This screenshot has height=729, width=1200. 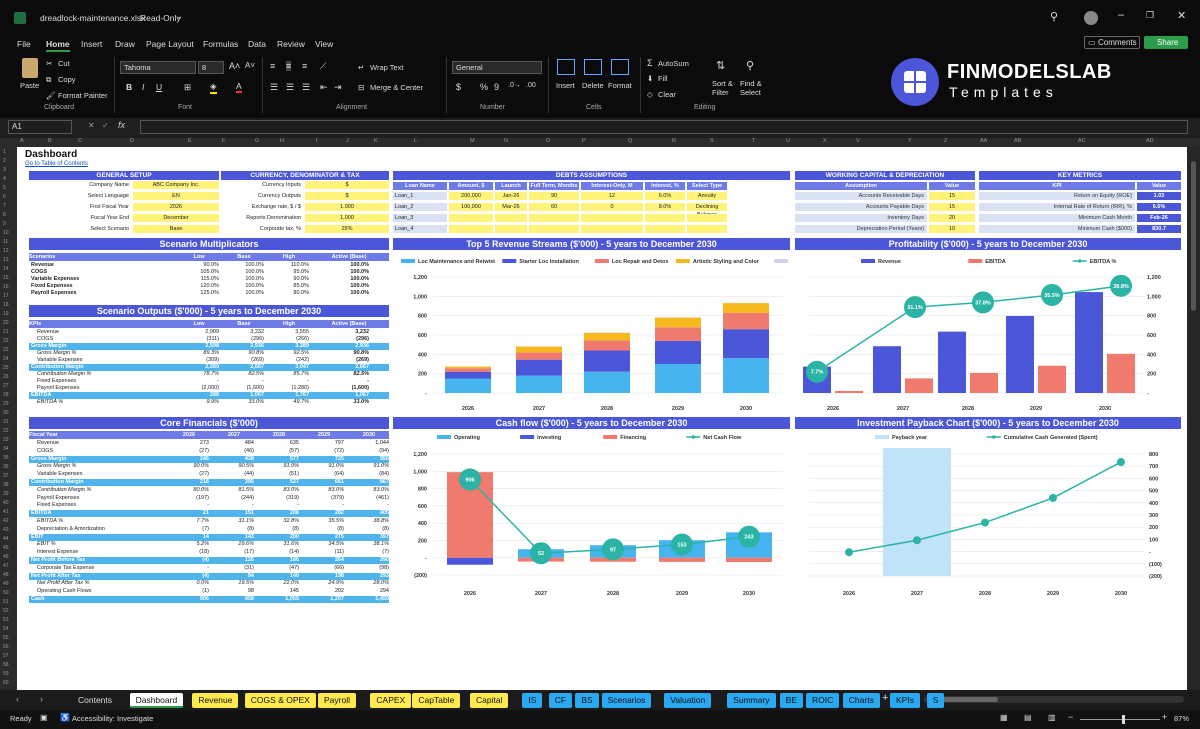 What do you see at coordinates (6, 440) in the screenshot?
I see `row-number: 33` at bounding box center [6, 440].